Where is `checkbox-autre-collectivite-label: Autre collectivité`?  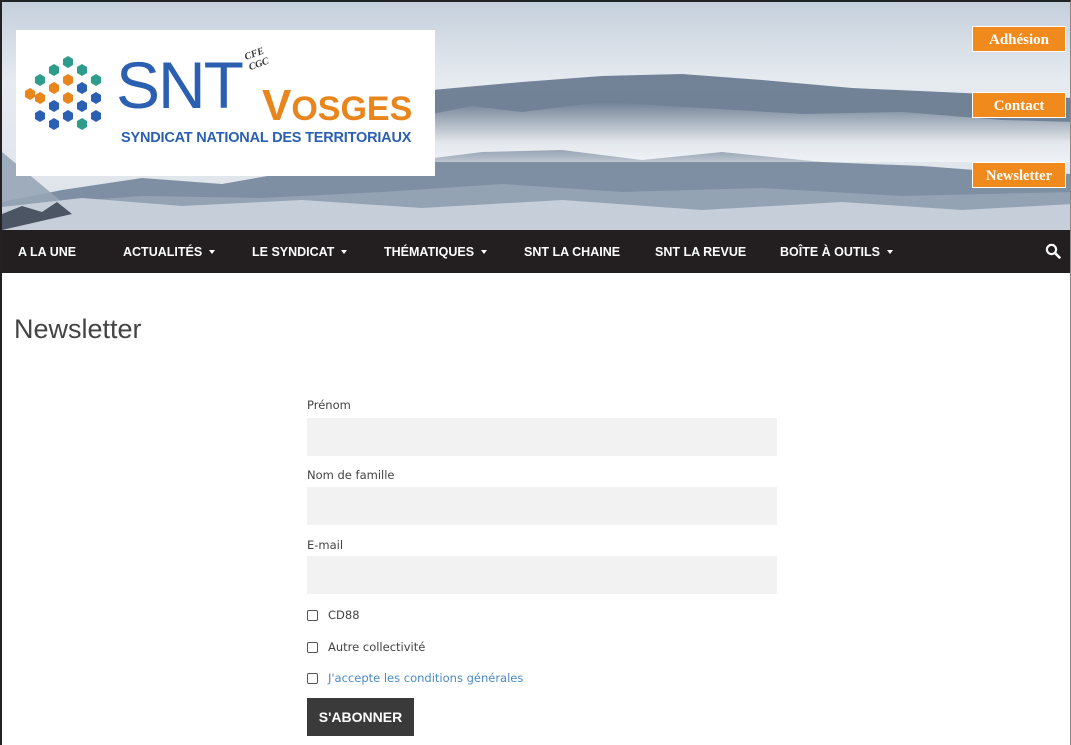 checkbox-autre-collectivite-label: Autre collectivité is located at coordinates (377, 647).